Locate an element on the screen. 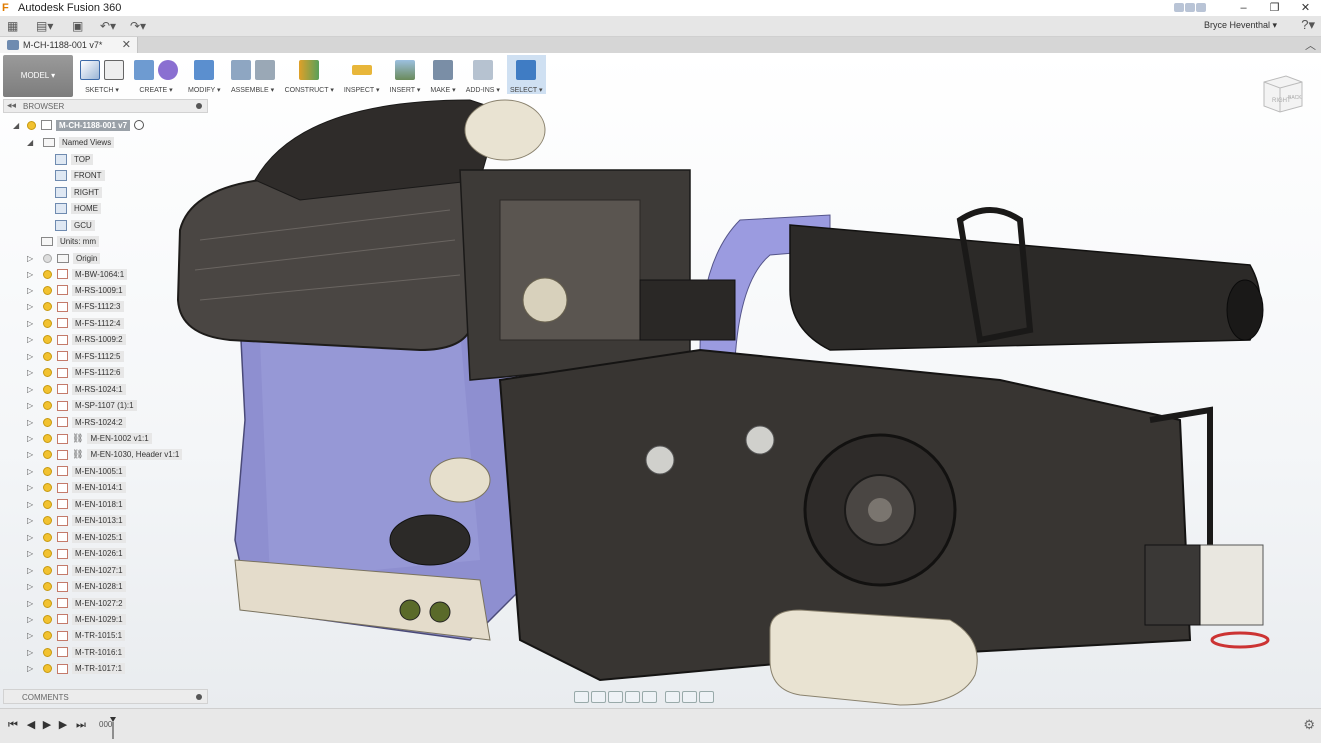  component-row: ▷ M-TR-1015:1 is located at coordinates (76, 636).